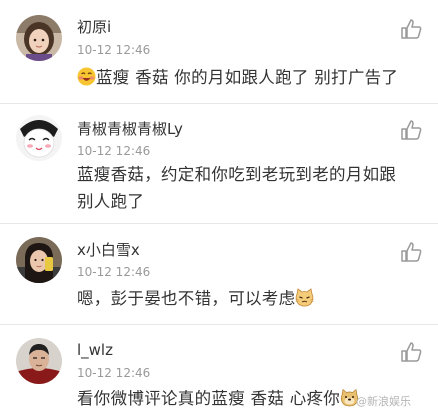 The width and height of the screenshot is (438, 417). Describe the element at coordinates (94, 26) in the screenshot. I see `username: 初原i` at that location.